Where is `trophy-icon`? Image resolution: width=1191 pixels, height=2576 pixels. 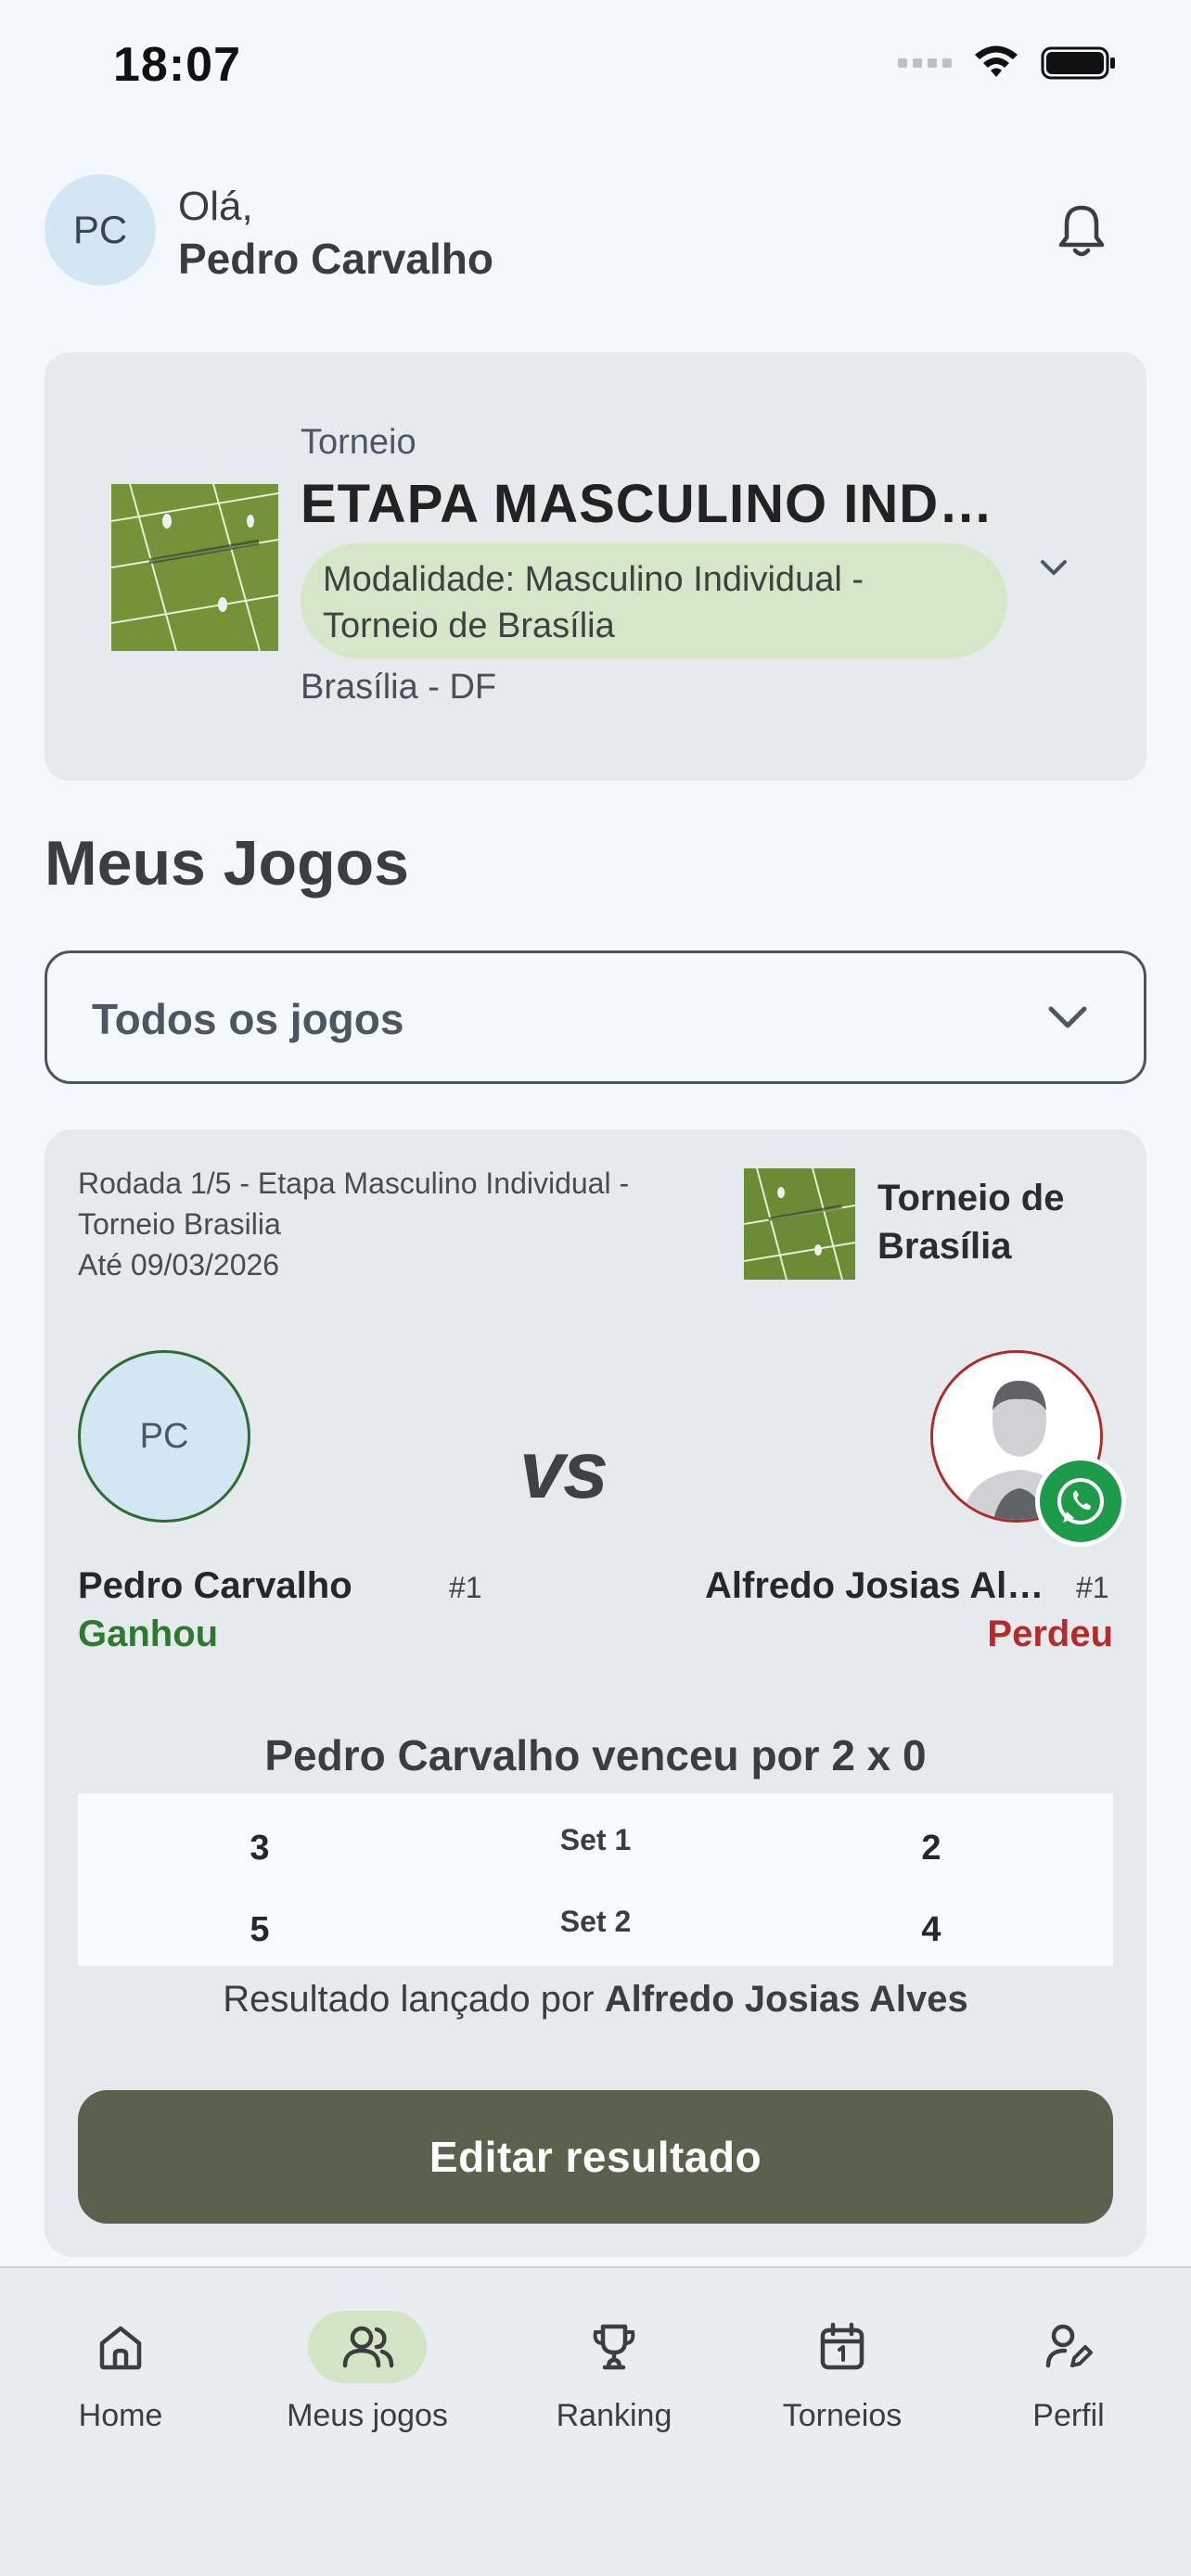 trophy-icon is located at coordinates (614, 2347).